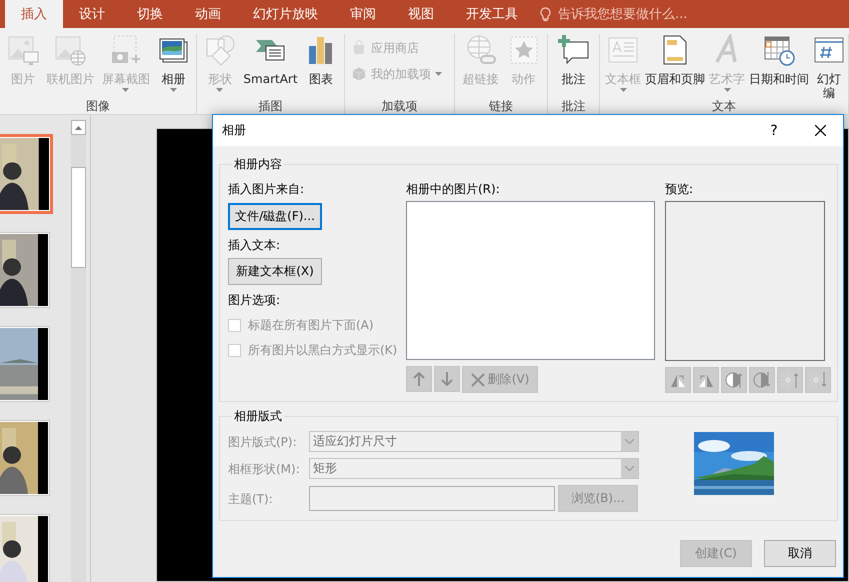 This screenshot has width=849, height=582. What do you see at coordinates (34, 14) in the screenshot?
I see `ribbon-tab: 插入` at bounding box center [34, 14].